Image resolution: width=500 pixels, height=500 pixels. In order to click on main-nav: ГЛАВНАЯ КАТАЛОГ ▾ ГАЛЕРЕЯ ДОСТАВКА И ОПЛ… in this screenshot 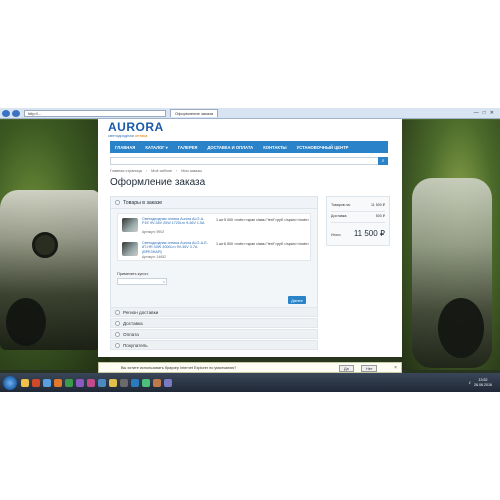, I will do `click(249, 147)`.